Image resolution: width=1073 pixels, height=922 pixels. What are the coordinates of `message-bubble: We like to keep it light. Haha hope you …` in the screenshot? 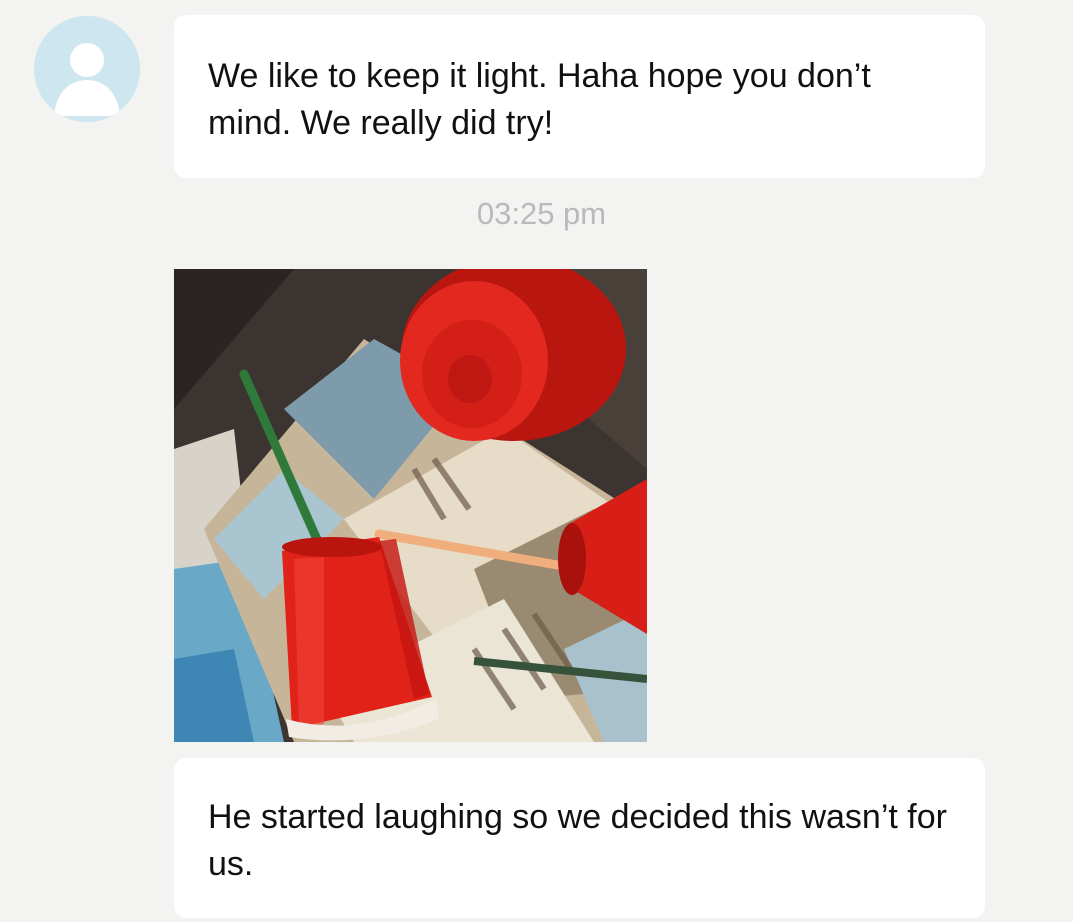 It's located at (579, 96).